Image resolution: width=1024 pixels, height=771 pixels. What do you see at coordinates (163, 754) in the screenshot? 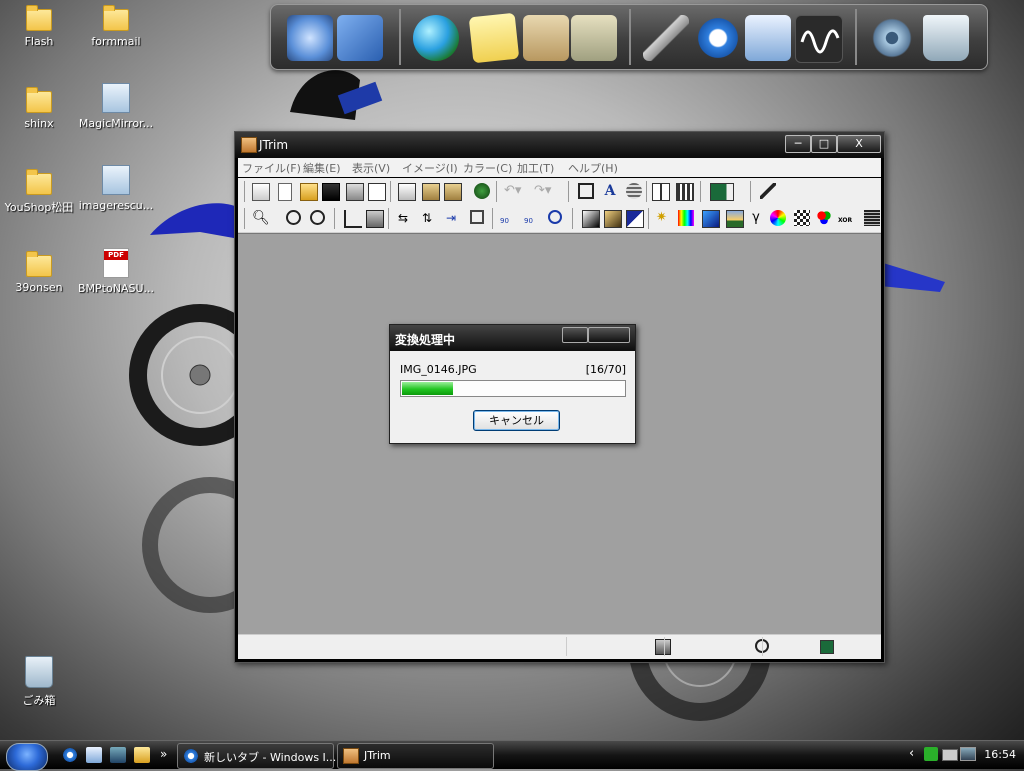
I see `quick-launch-more: »` at bounding box center [163, 754].